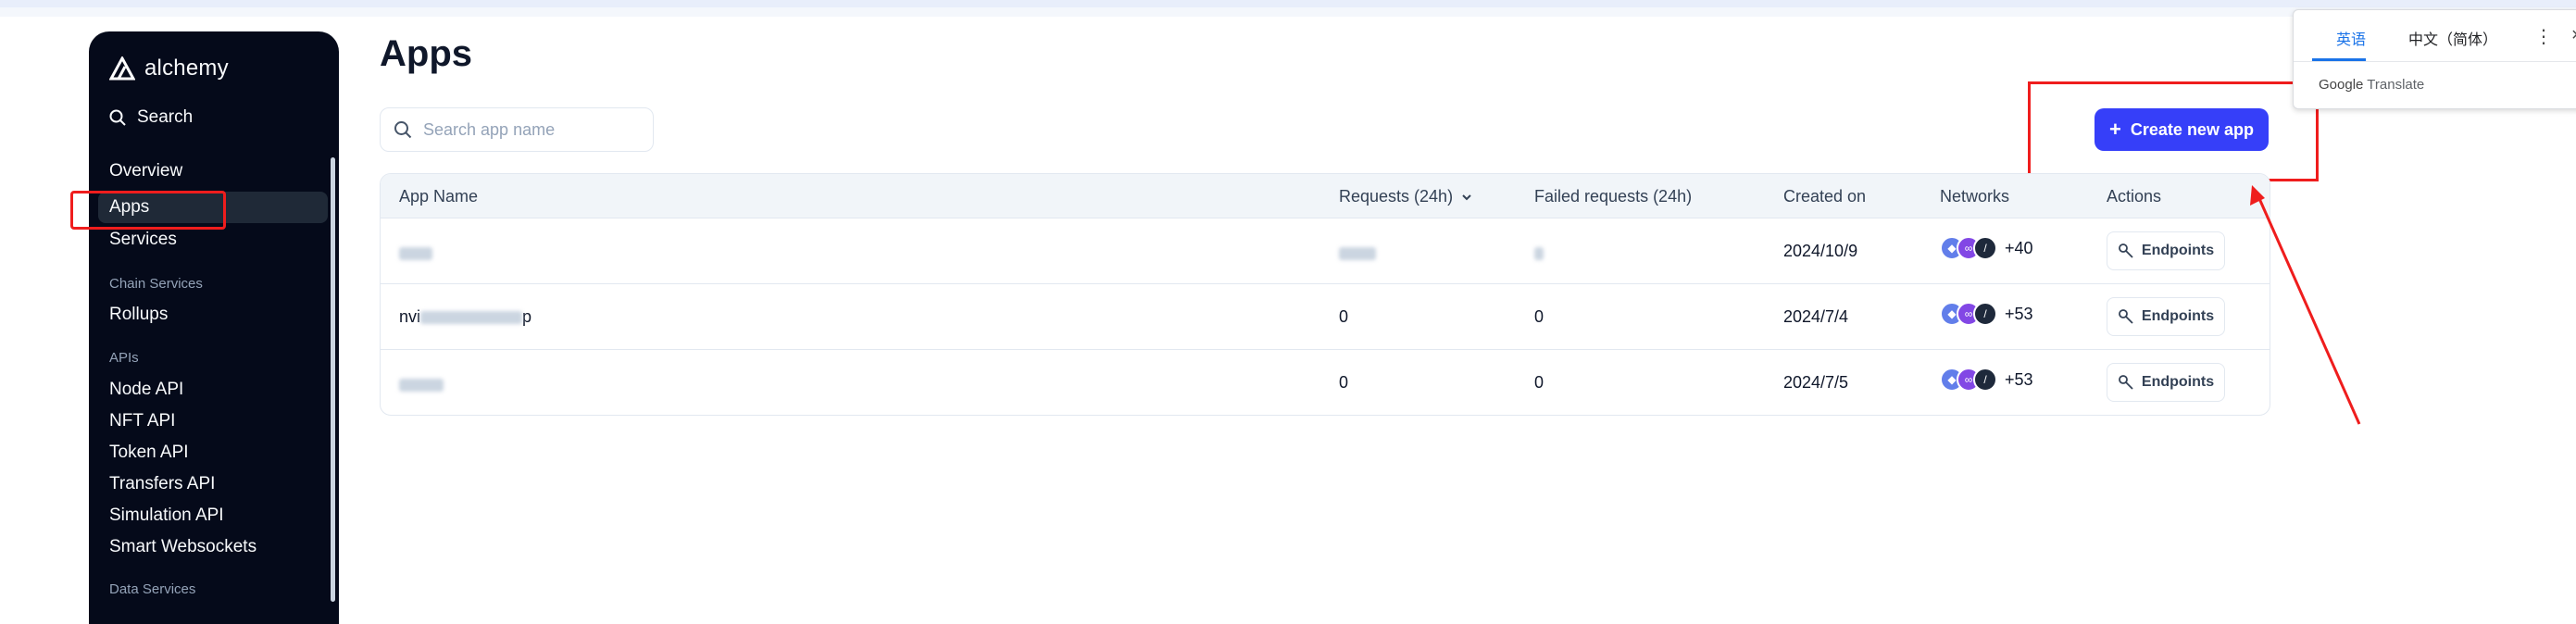 Image resolution: width=2576 pixels, height=624 pixels. What do you see at coordinates (1326, 251) in the screenshot?
I see `table-row: 2024/10/9 ◆ ∞ / +40 Endpoints` at bounding box center [1326, 251].